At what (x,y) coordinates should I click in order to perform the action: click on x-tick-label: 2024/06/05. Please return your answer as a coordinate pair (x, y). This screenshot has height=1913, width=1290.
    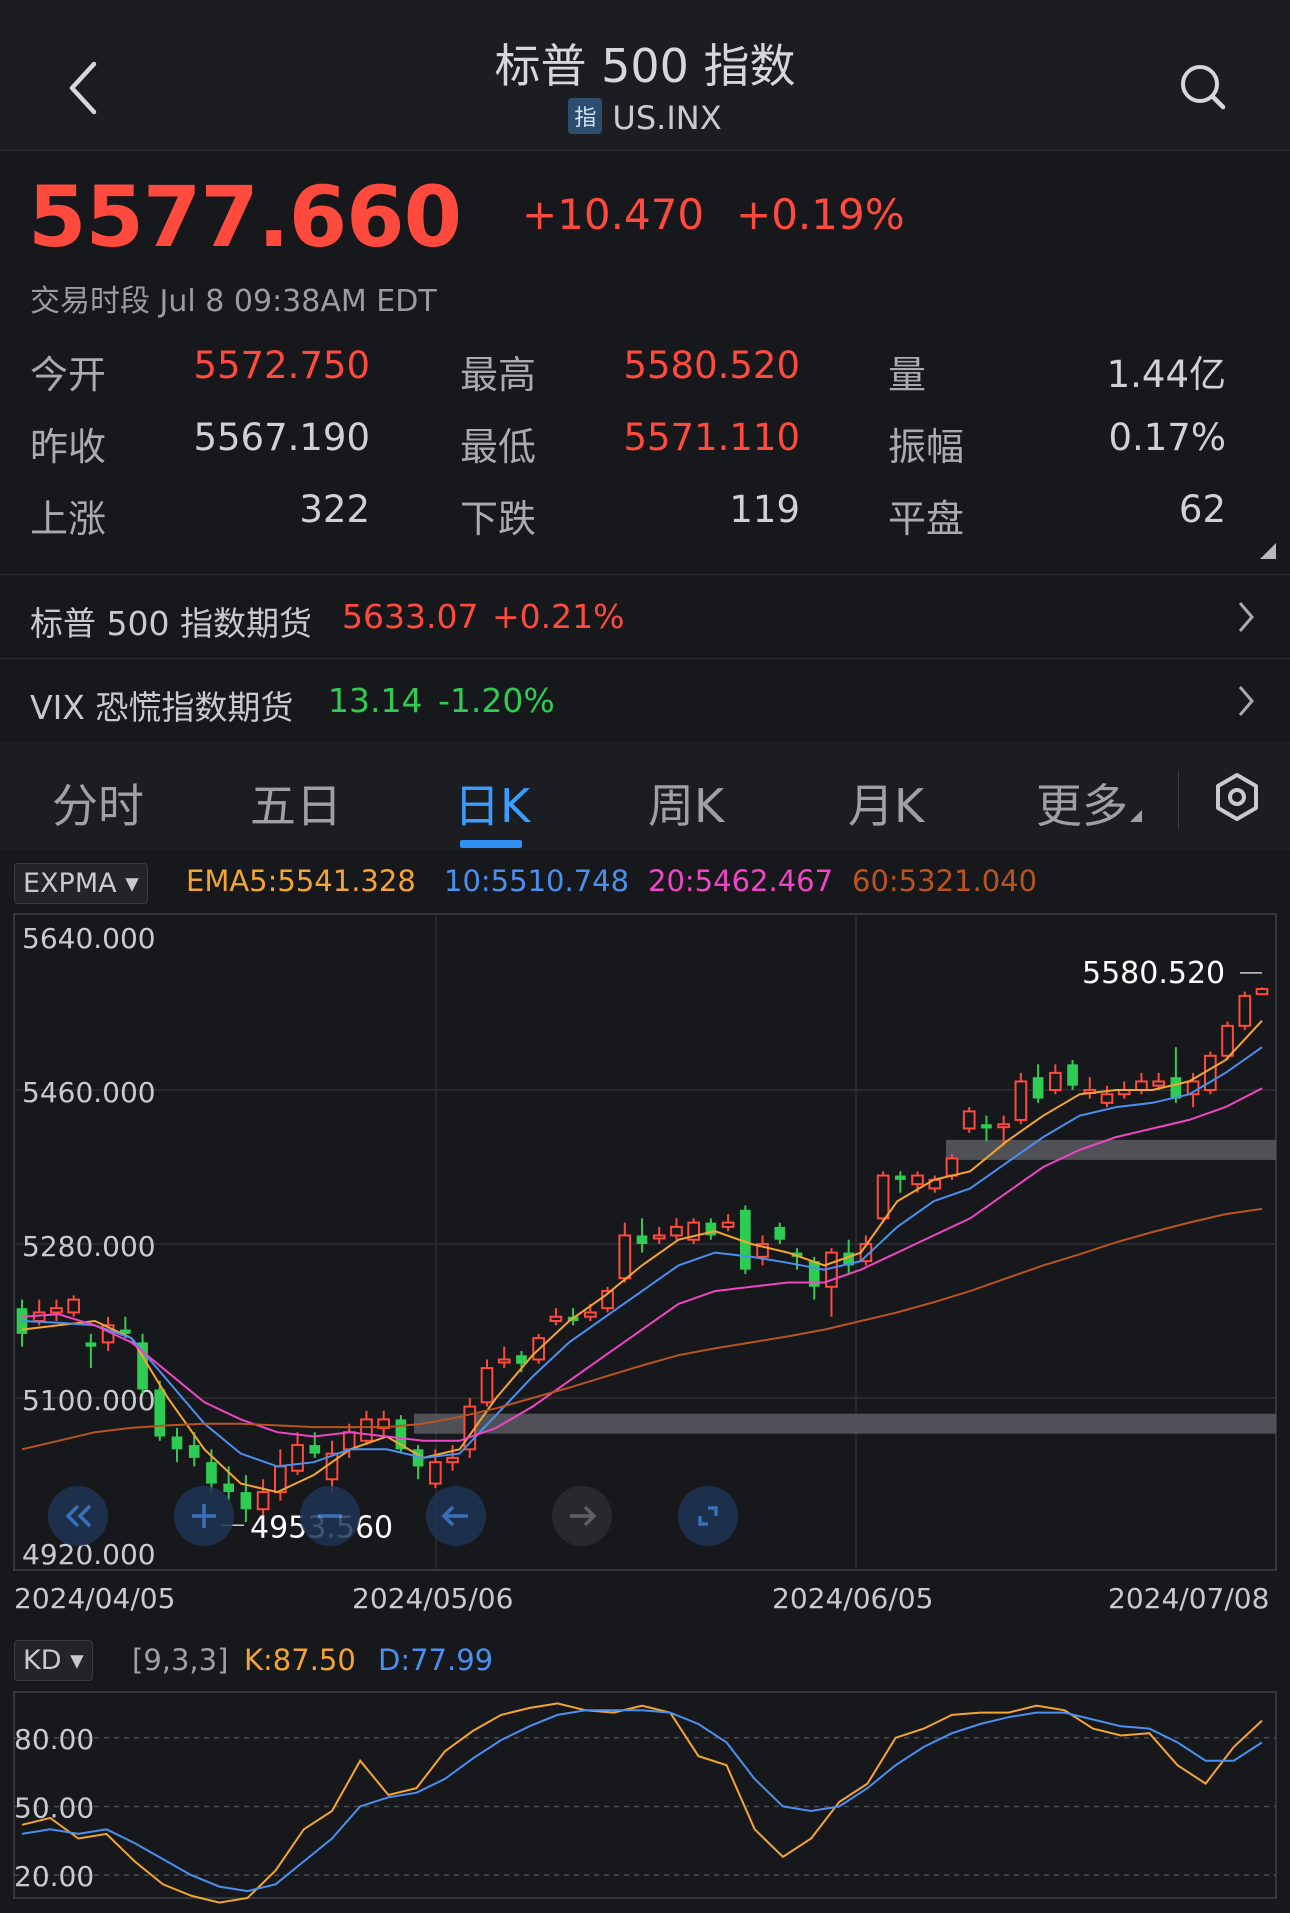
    Looking at the image, I should click on (853, 1598).